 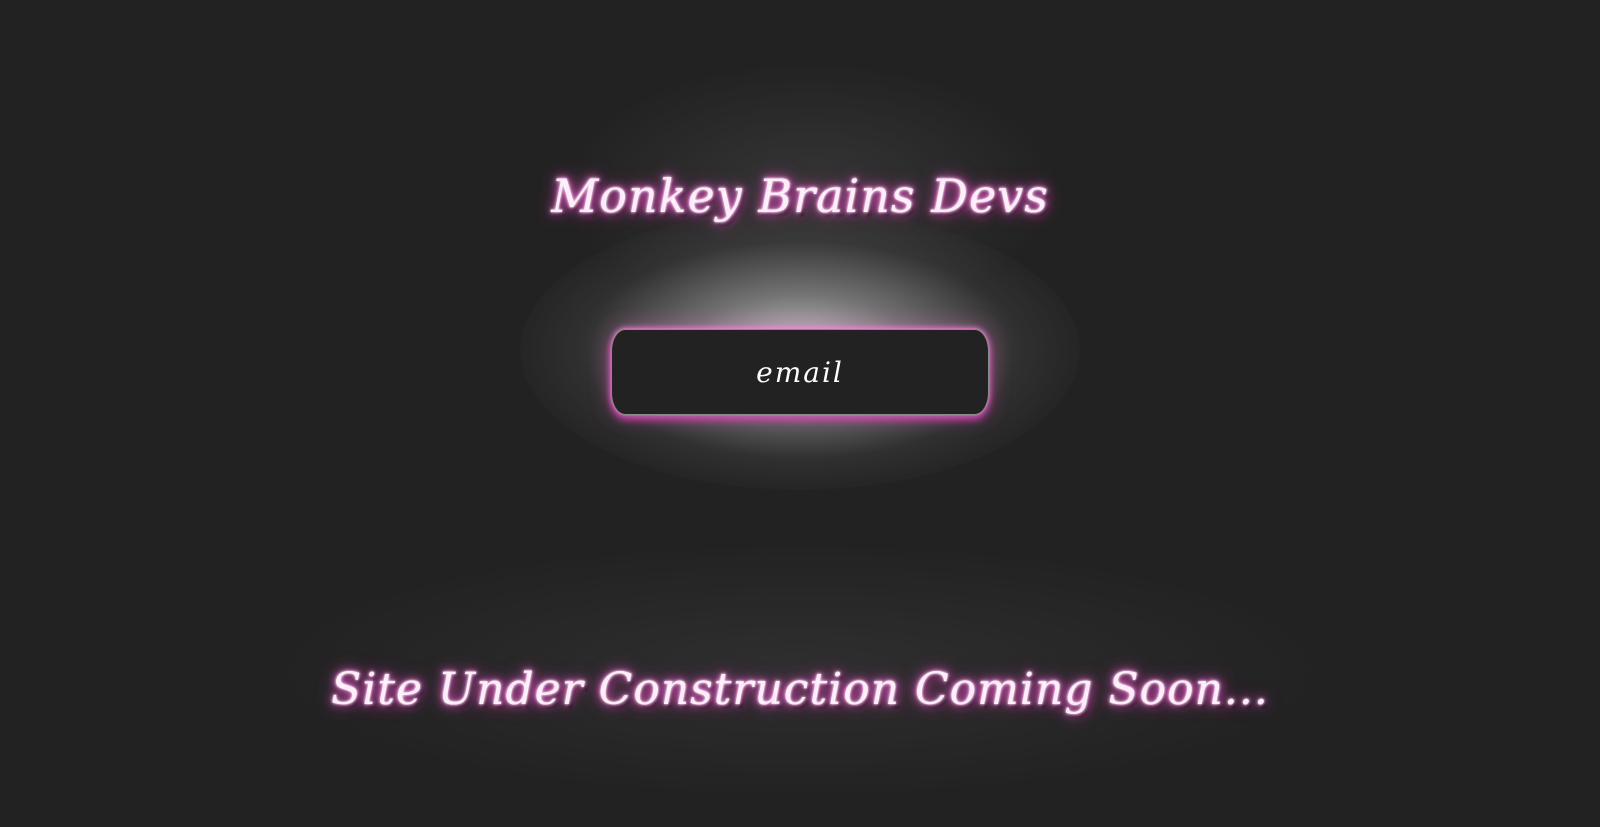 I want to click on email-input, so click(x=800, y=372).